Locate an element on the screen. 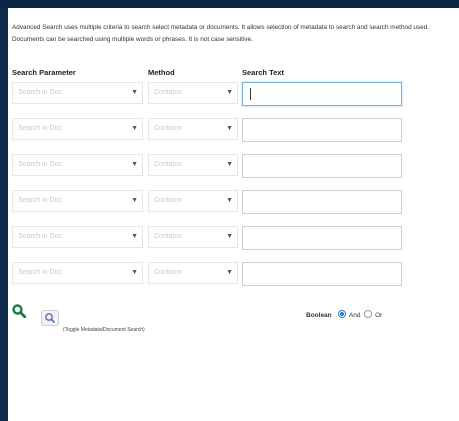 This screenshot has height=421, width=459. magnifier-icon is located at coordinates (50, 318).